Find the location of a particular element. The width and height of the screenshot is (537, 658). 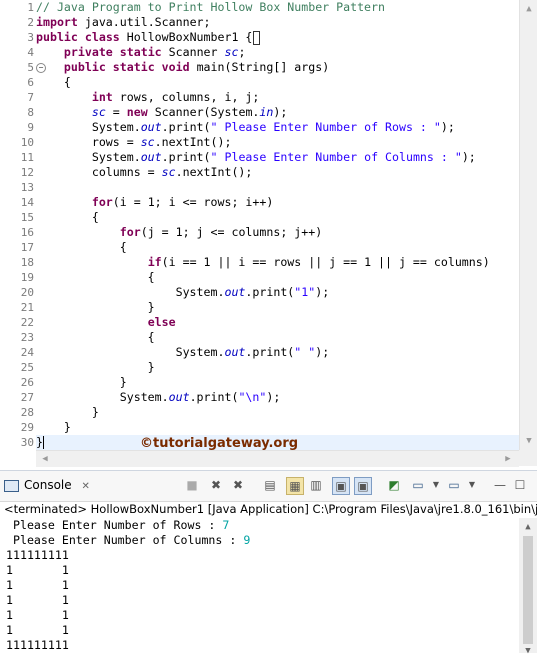

code-line: columns = sc.nextInt(); is located at coordinates (277, 172).